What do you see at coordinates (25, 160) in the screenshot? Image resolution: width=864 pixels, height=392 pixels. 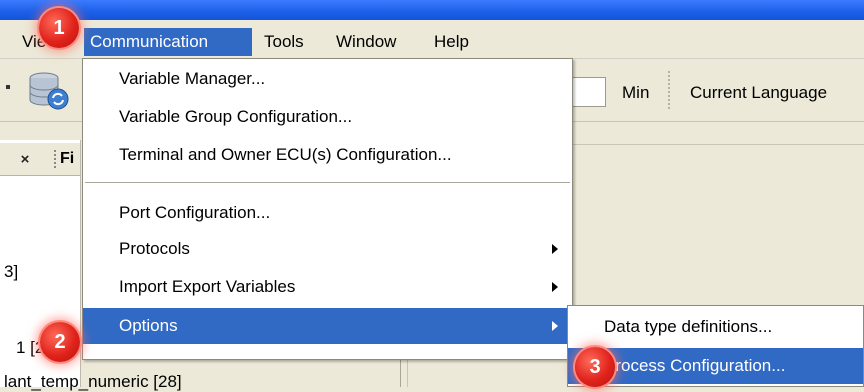 I see `close-icon: ×` at bounding box center [25, 160].